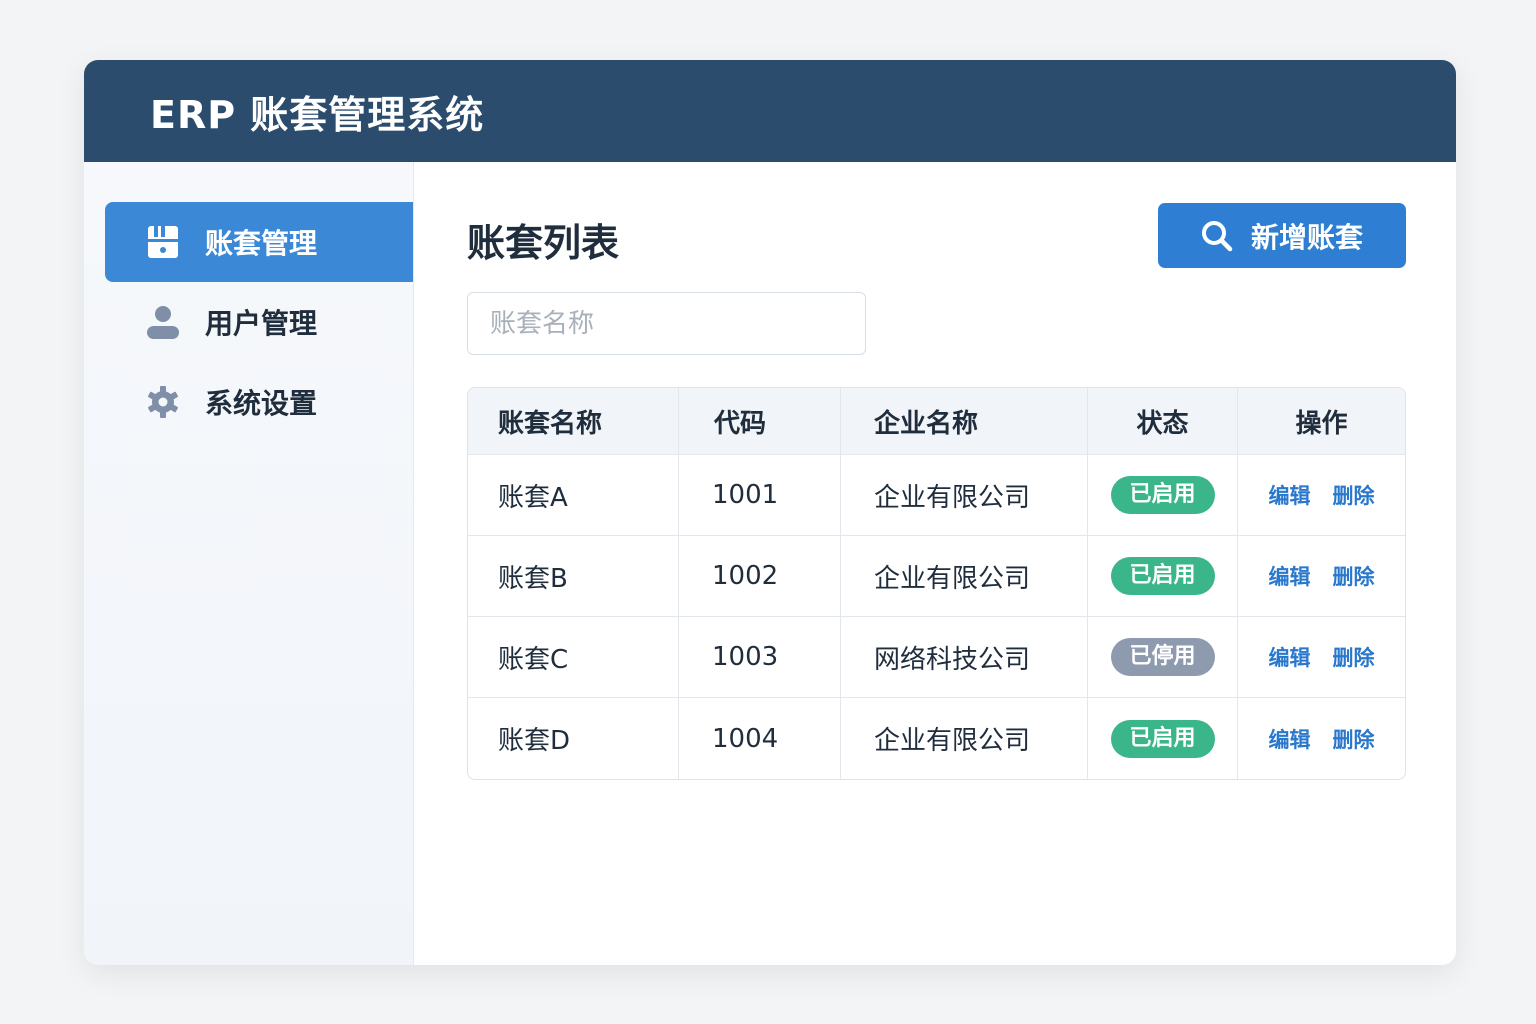  Describe the element at coordinates (760, 421) in the screenshot. I see `col-code: 代码` at that location.